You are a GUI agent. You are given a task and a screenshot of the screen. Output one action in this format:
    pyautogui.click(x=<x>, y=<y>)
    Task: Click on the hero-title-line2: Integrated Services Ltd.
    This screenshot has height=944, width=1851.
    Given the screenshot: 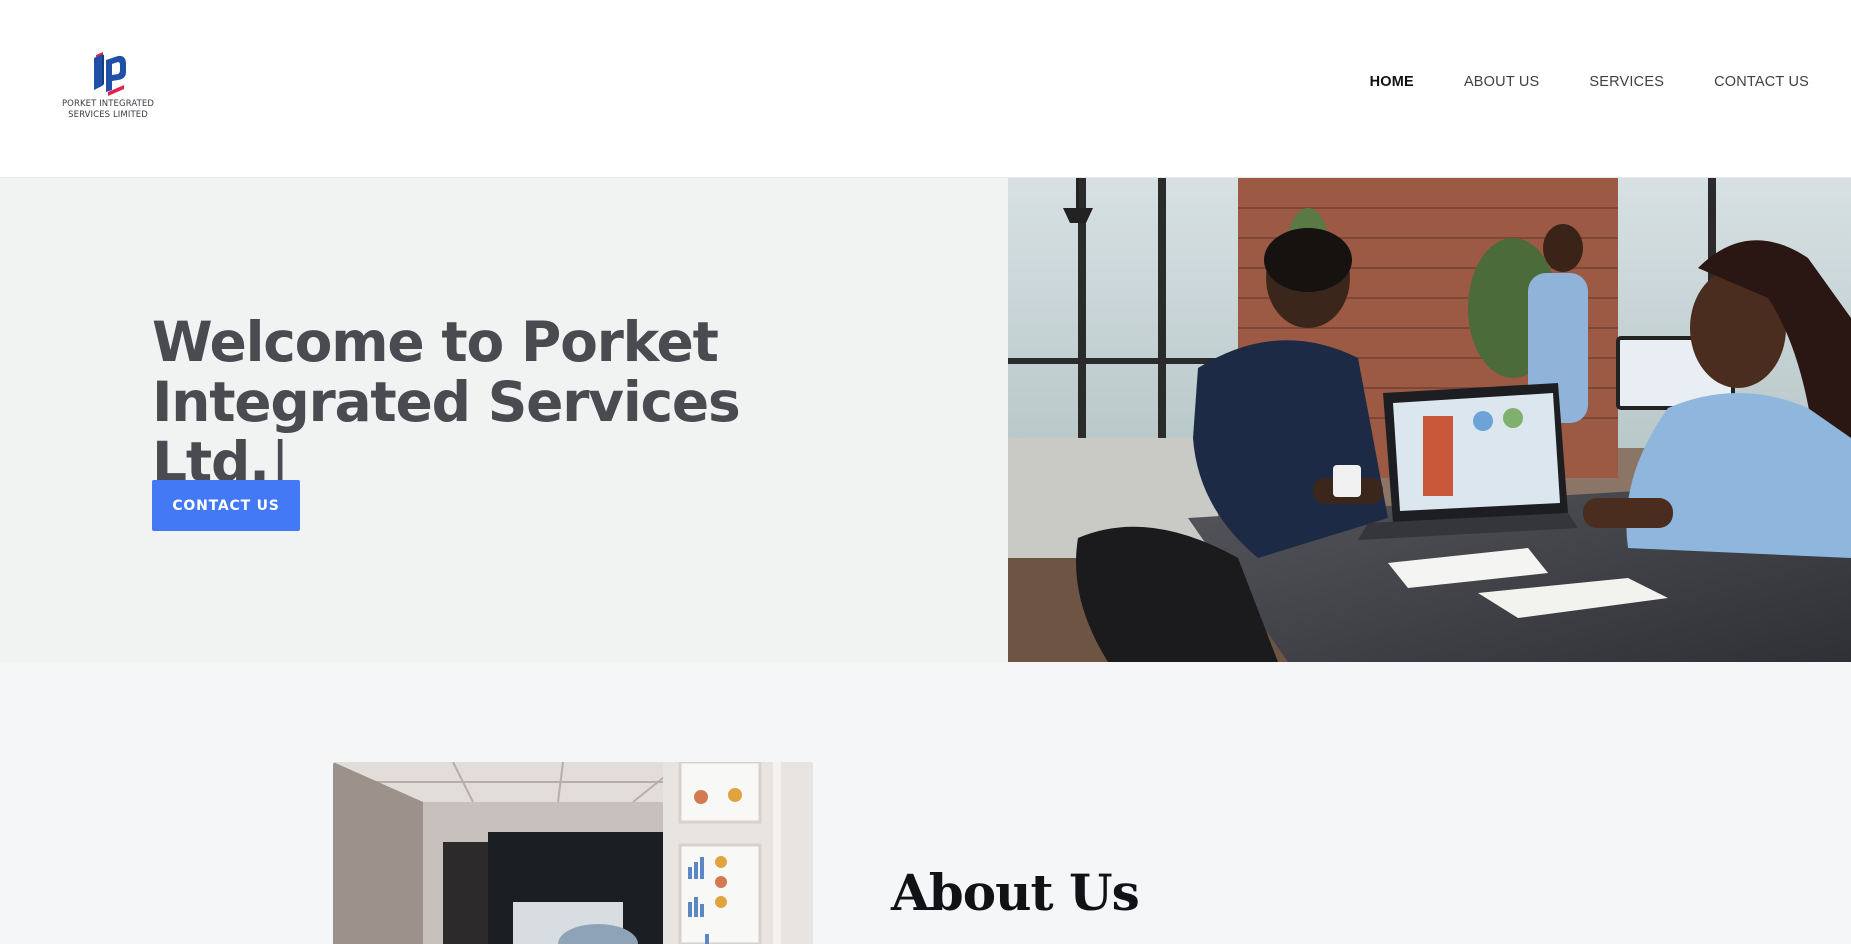 What is the action you would take?
    pyautogui.click(x=446, y=432)
    